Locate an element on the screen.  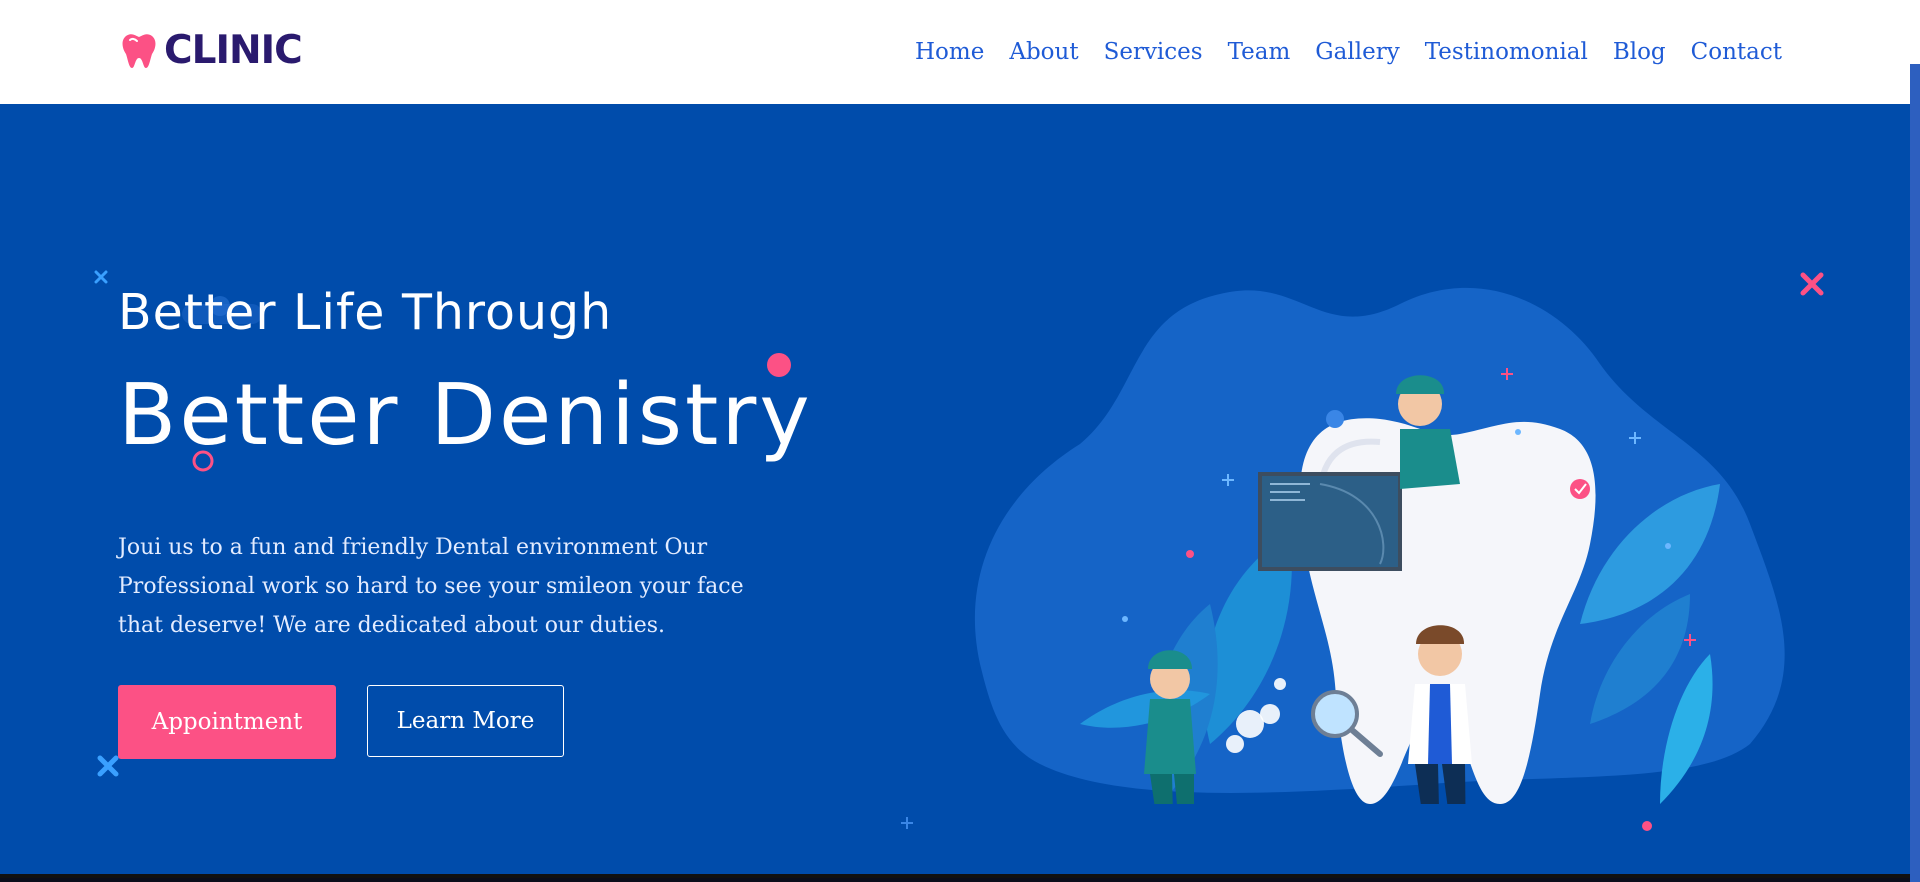
nav-contact: Contact is located at coordinates (1736, 52).